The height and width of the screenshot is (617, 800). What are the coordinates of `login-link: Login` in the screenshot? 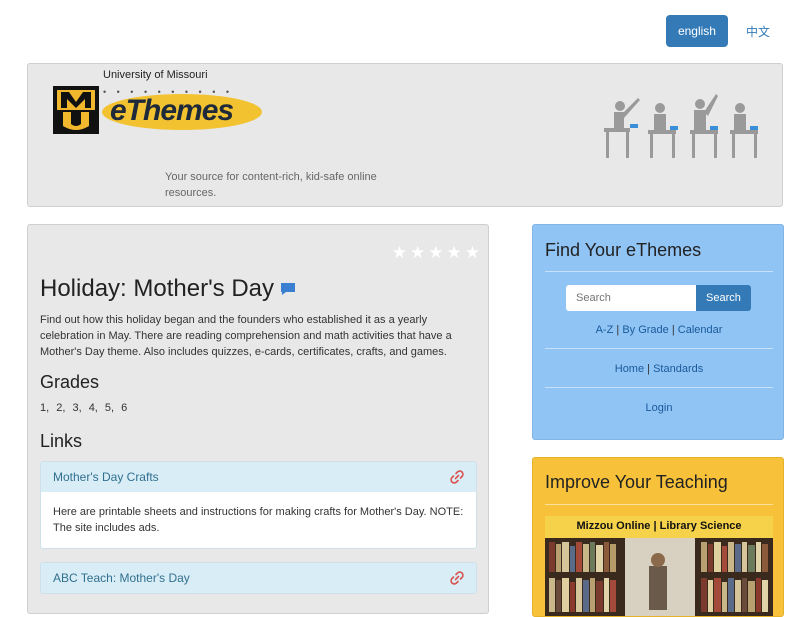 It's located at (659, 408).